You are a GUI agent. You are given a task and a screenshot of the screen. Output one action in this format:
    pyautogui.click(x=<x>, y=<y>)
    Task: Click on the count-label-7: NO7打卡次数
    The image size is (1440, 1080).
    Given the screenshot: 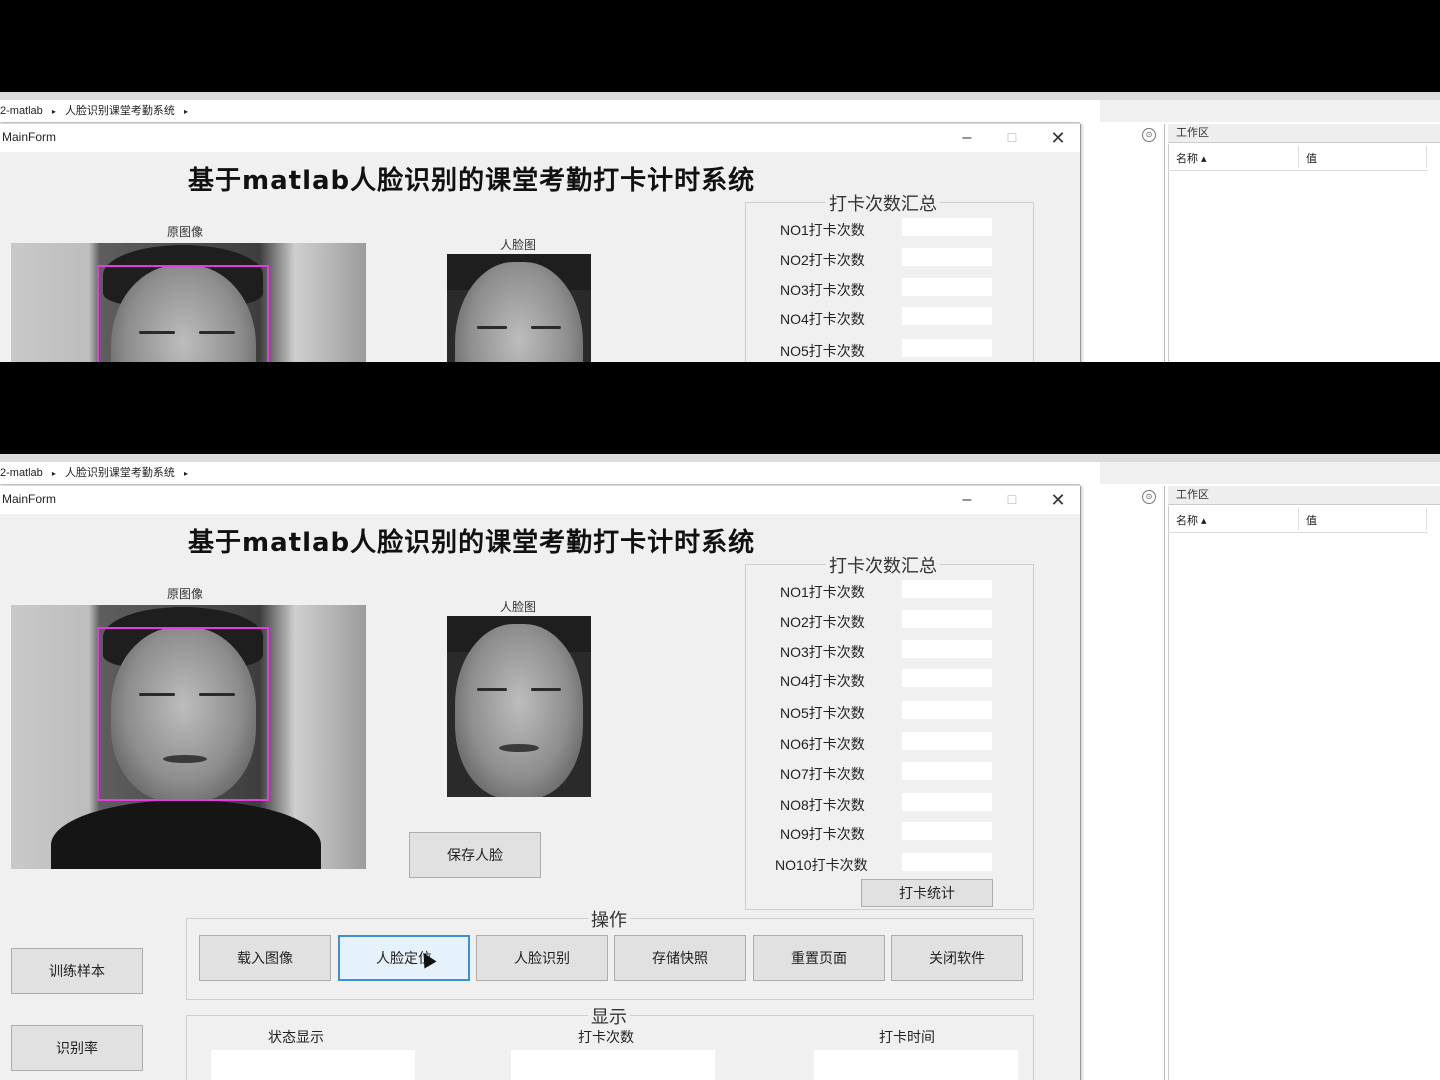 What is the action you would take?
    pyautogui.click(x=822, y=774)
    